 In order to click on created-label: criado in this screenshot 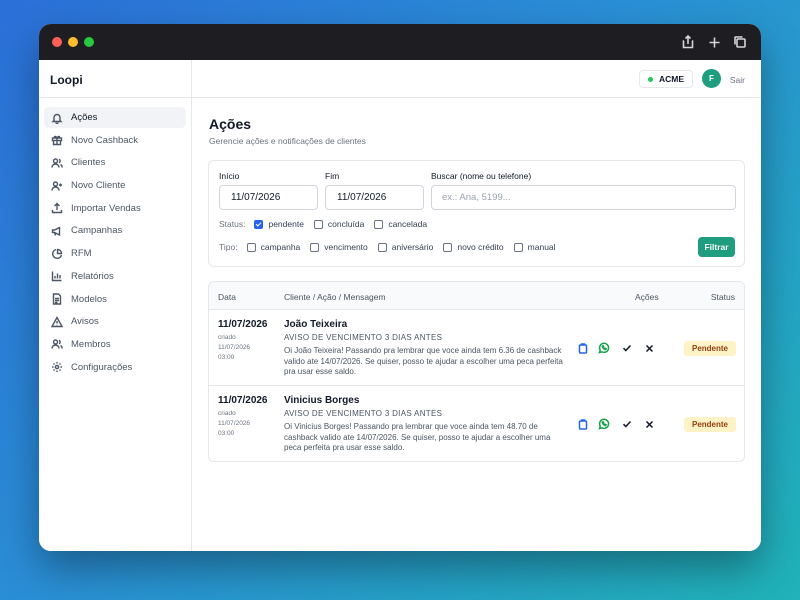, I will do `click(227, 337)`.